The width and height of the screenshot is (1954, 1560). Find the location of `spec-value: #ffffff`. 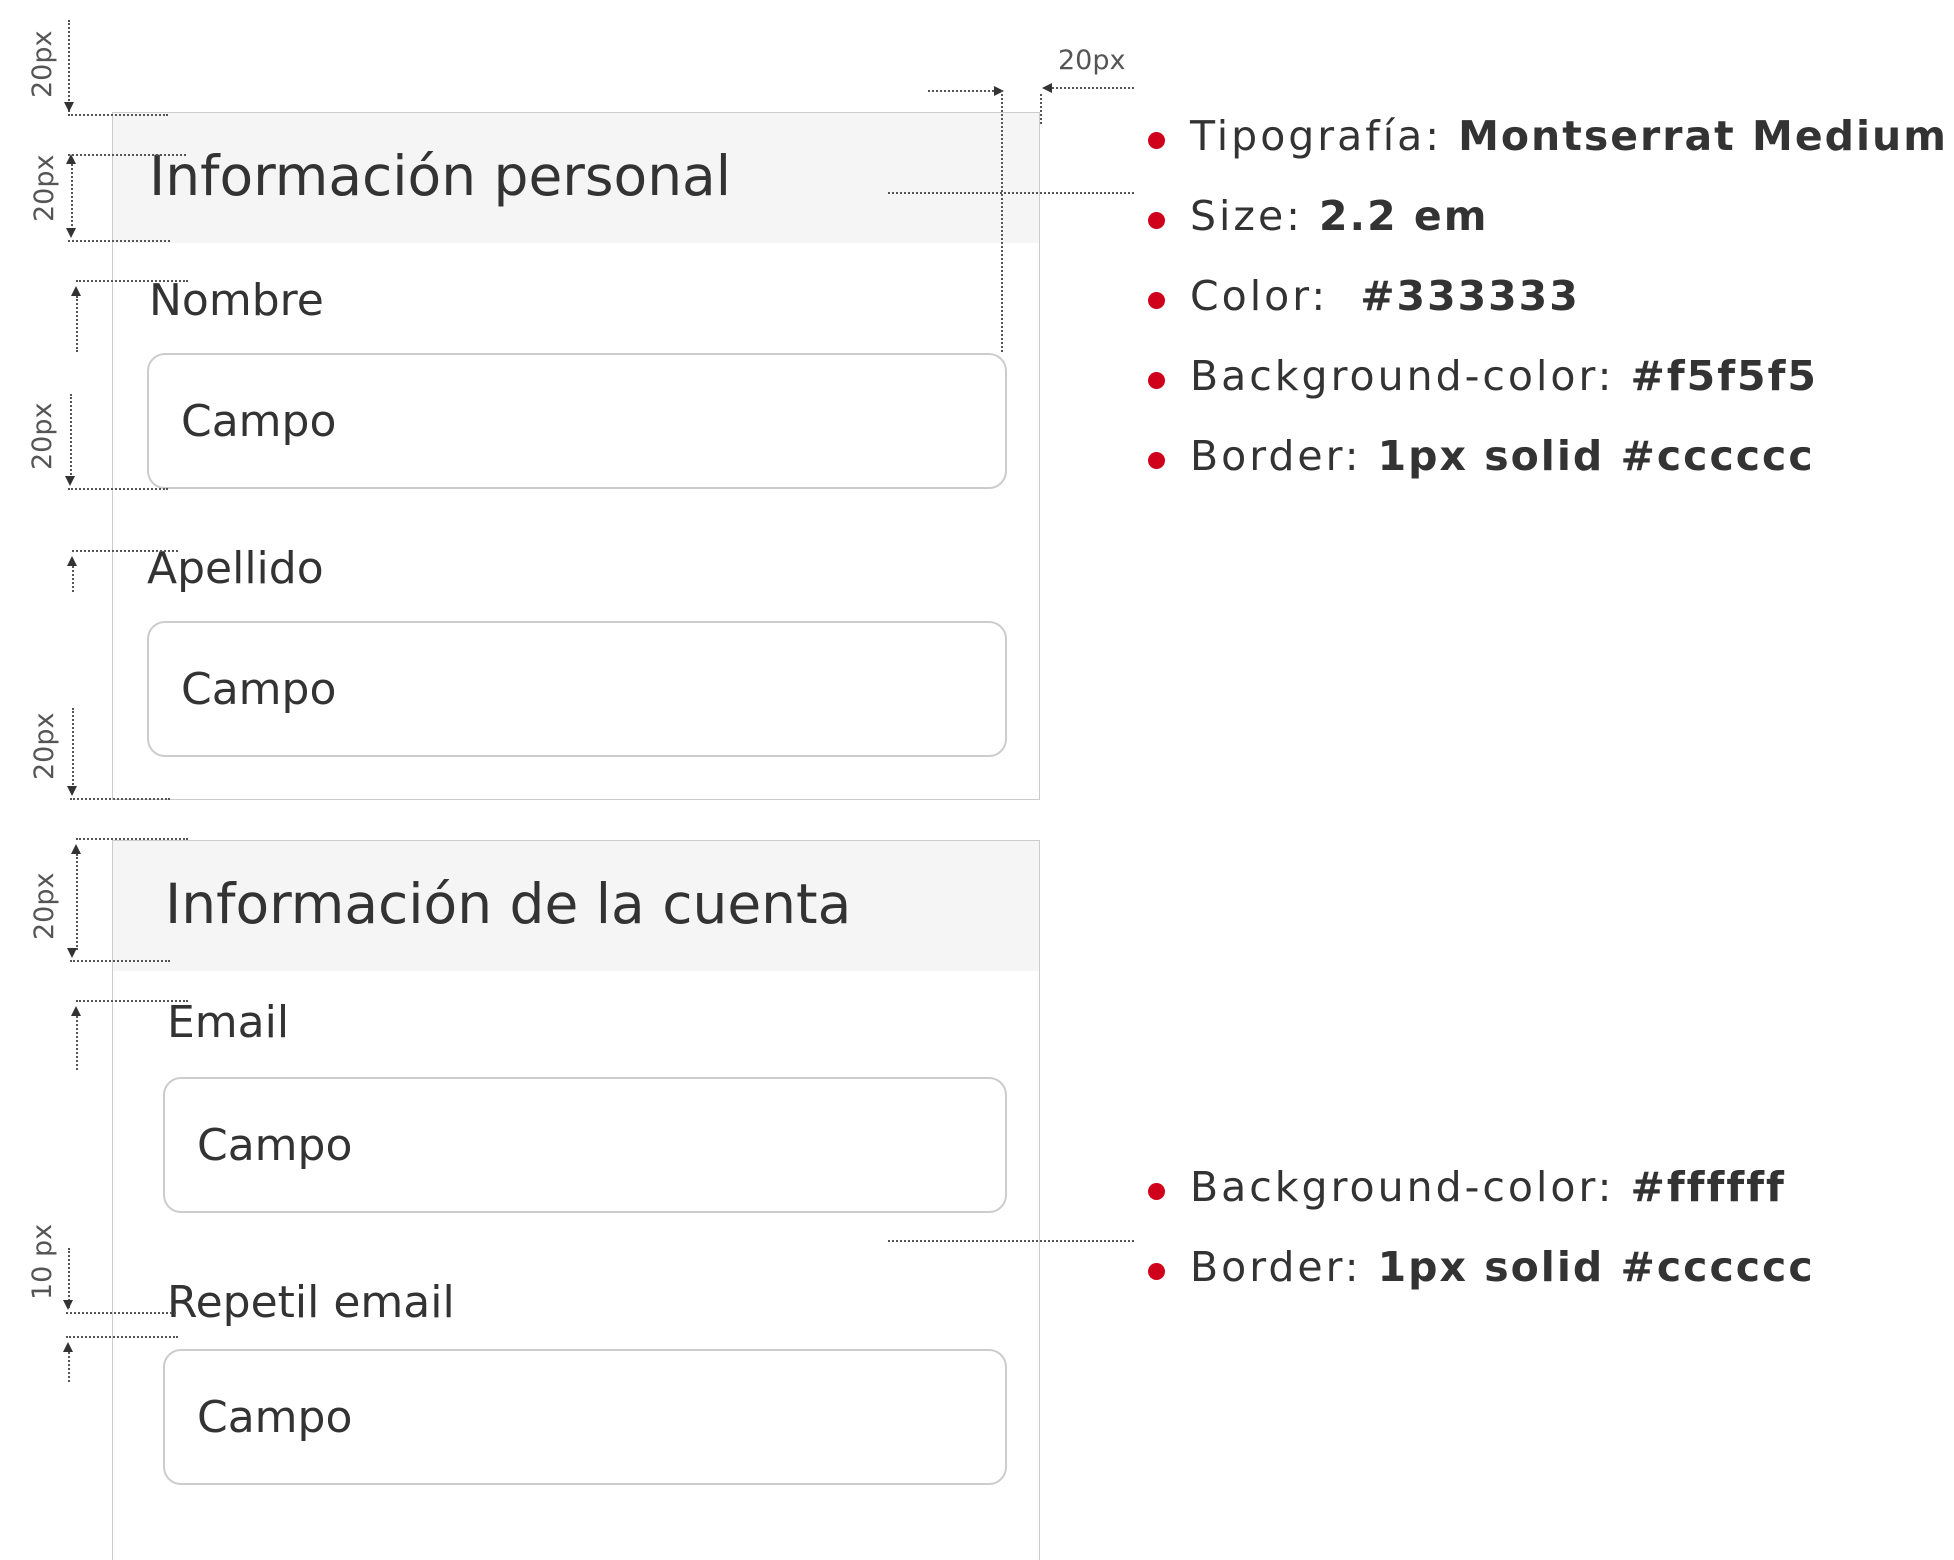

spec-value: #ffffff is located at coordinates (1708, 1187).